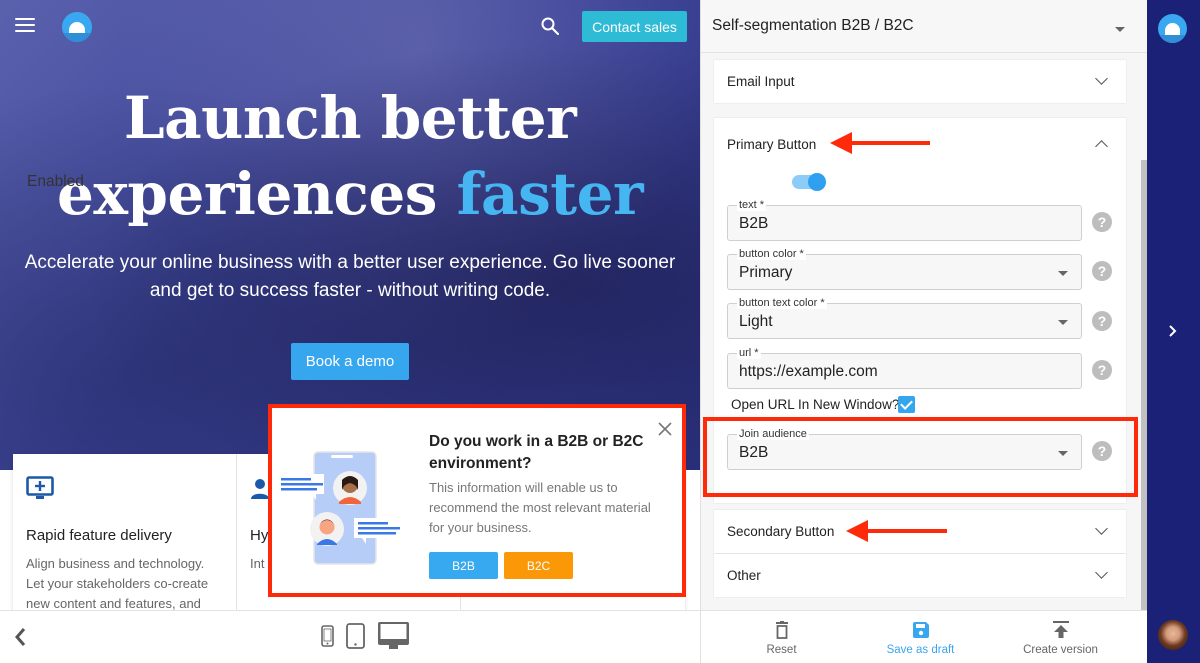 This screenshot has height=663, width=1200. I want to click on chevron-left-icon, so click(20, 637).